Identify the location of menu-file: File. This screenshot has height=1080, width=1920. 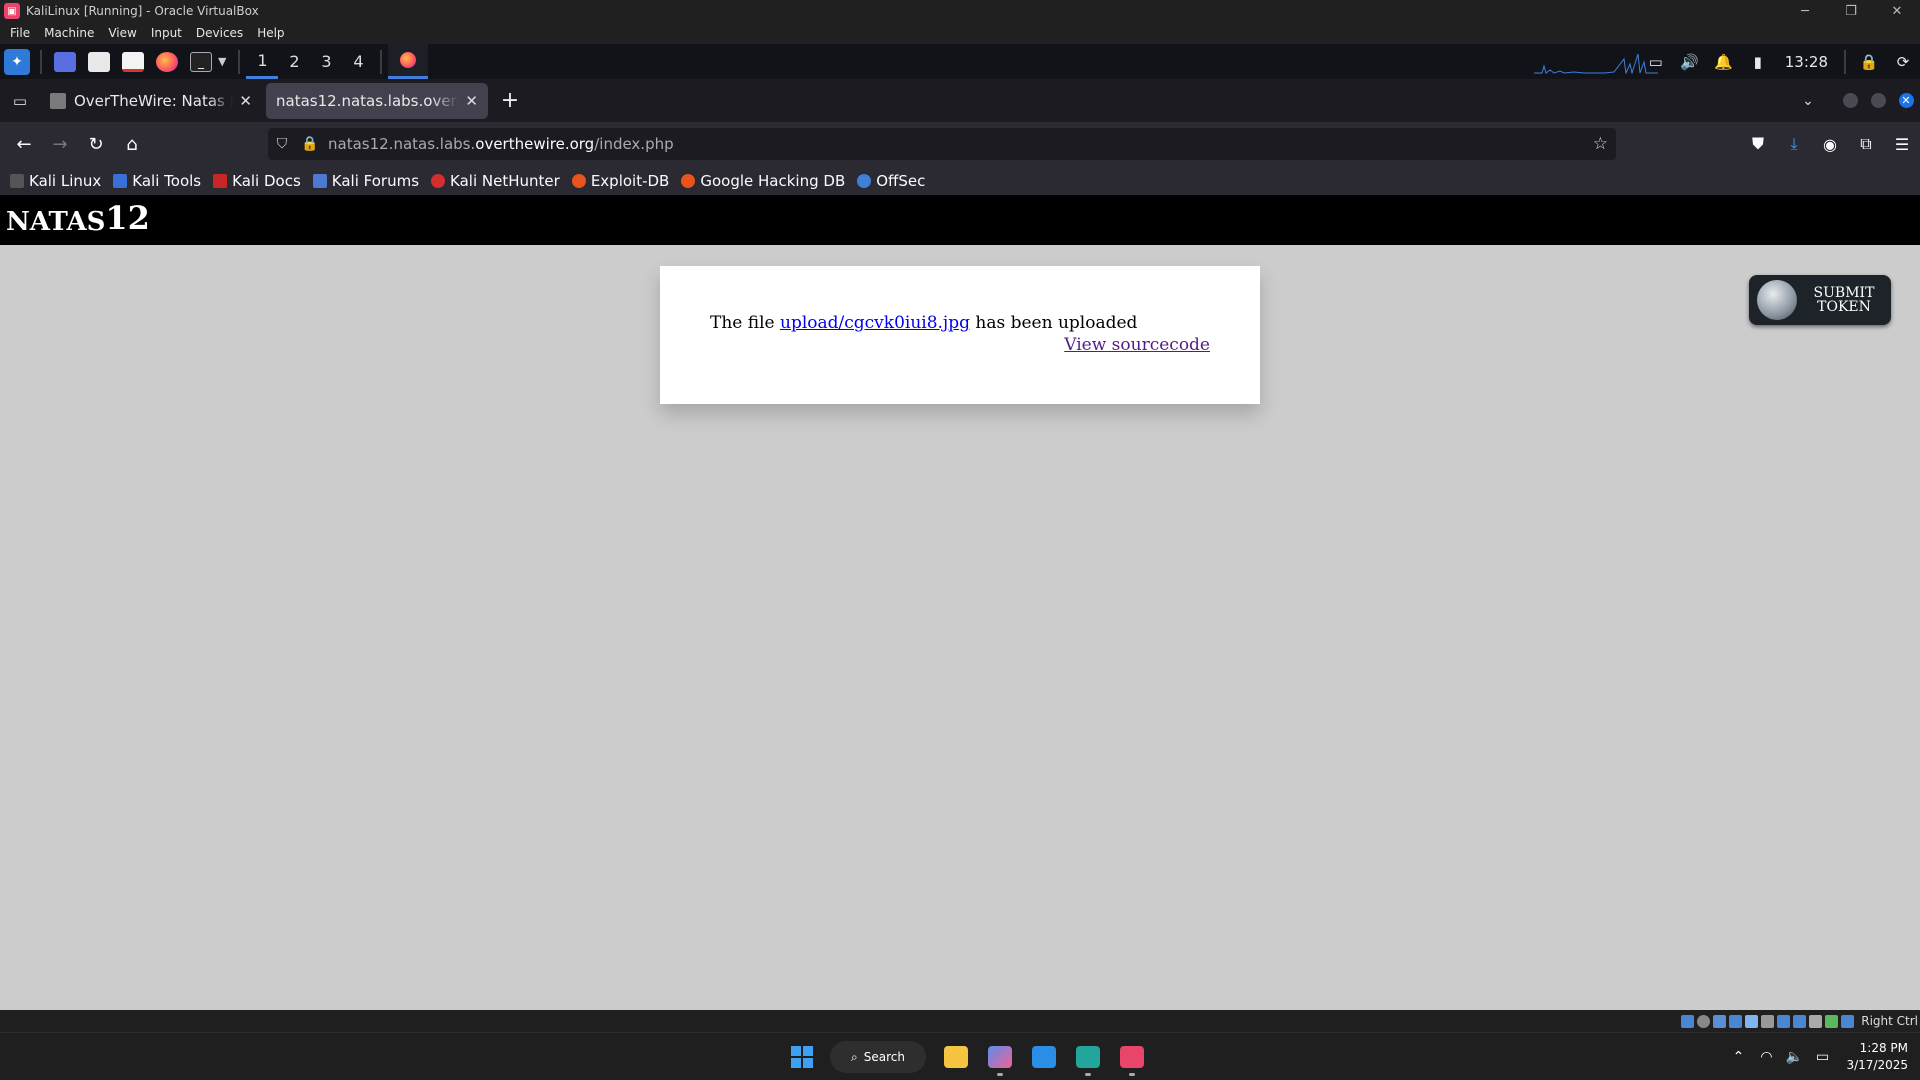
(20, 33).